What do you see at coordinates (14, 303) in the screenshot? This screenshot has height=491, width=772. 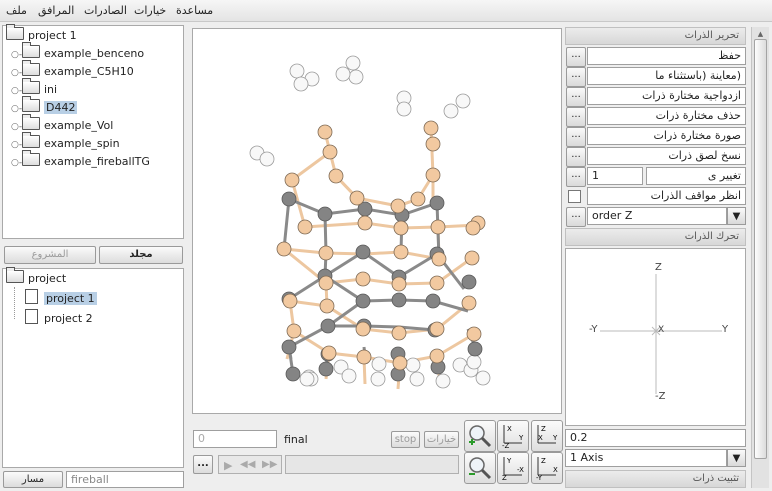 I see `tree-connector` at bounding box center [14, 303].